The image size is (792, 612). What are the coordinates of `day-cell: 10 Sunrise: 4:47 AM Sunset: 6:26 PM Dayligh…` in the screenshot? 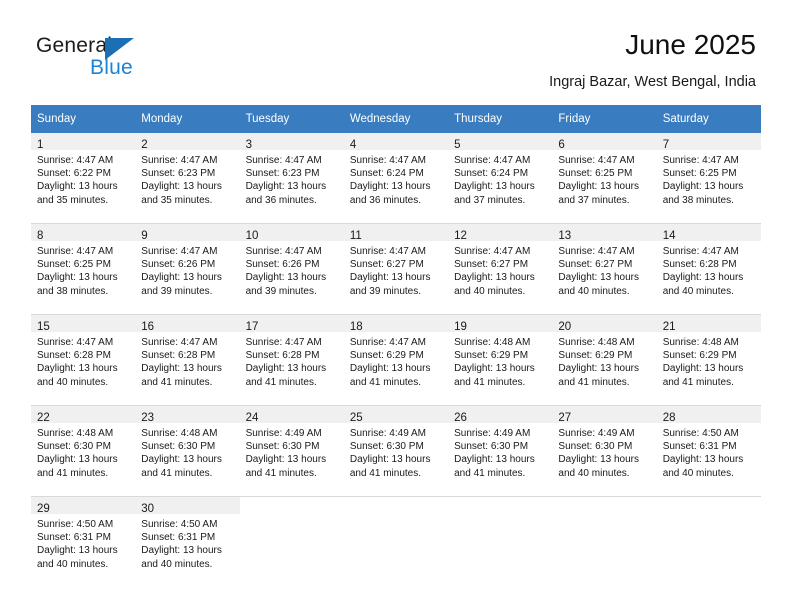 It's located at (291, 269).